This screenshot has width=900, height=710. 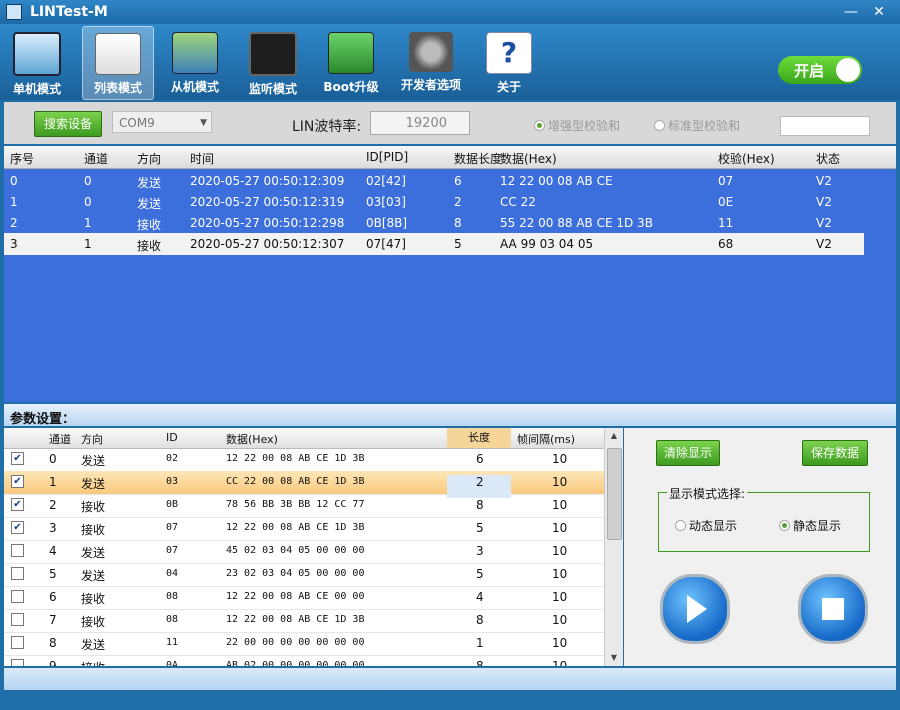 What do you see at coordinates (295, 504) in the screenshot?
I see `param-cell-data: 78 56 BB 3B BB 12 CC 77` at bounding box center [295, 504].